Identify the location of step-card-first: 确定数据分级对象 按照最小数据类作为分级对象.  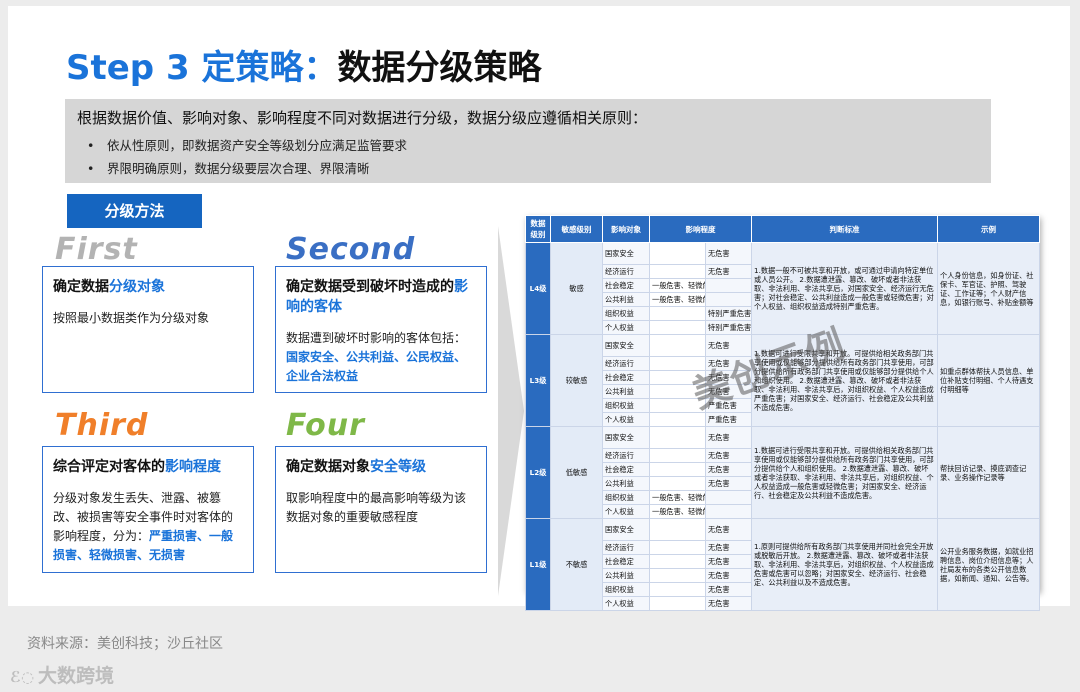
(148, 329).